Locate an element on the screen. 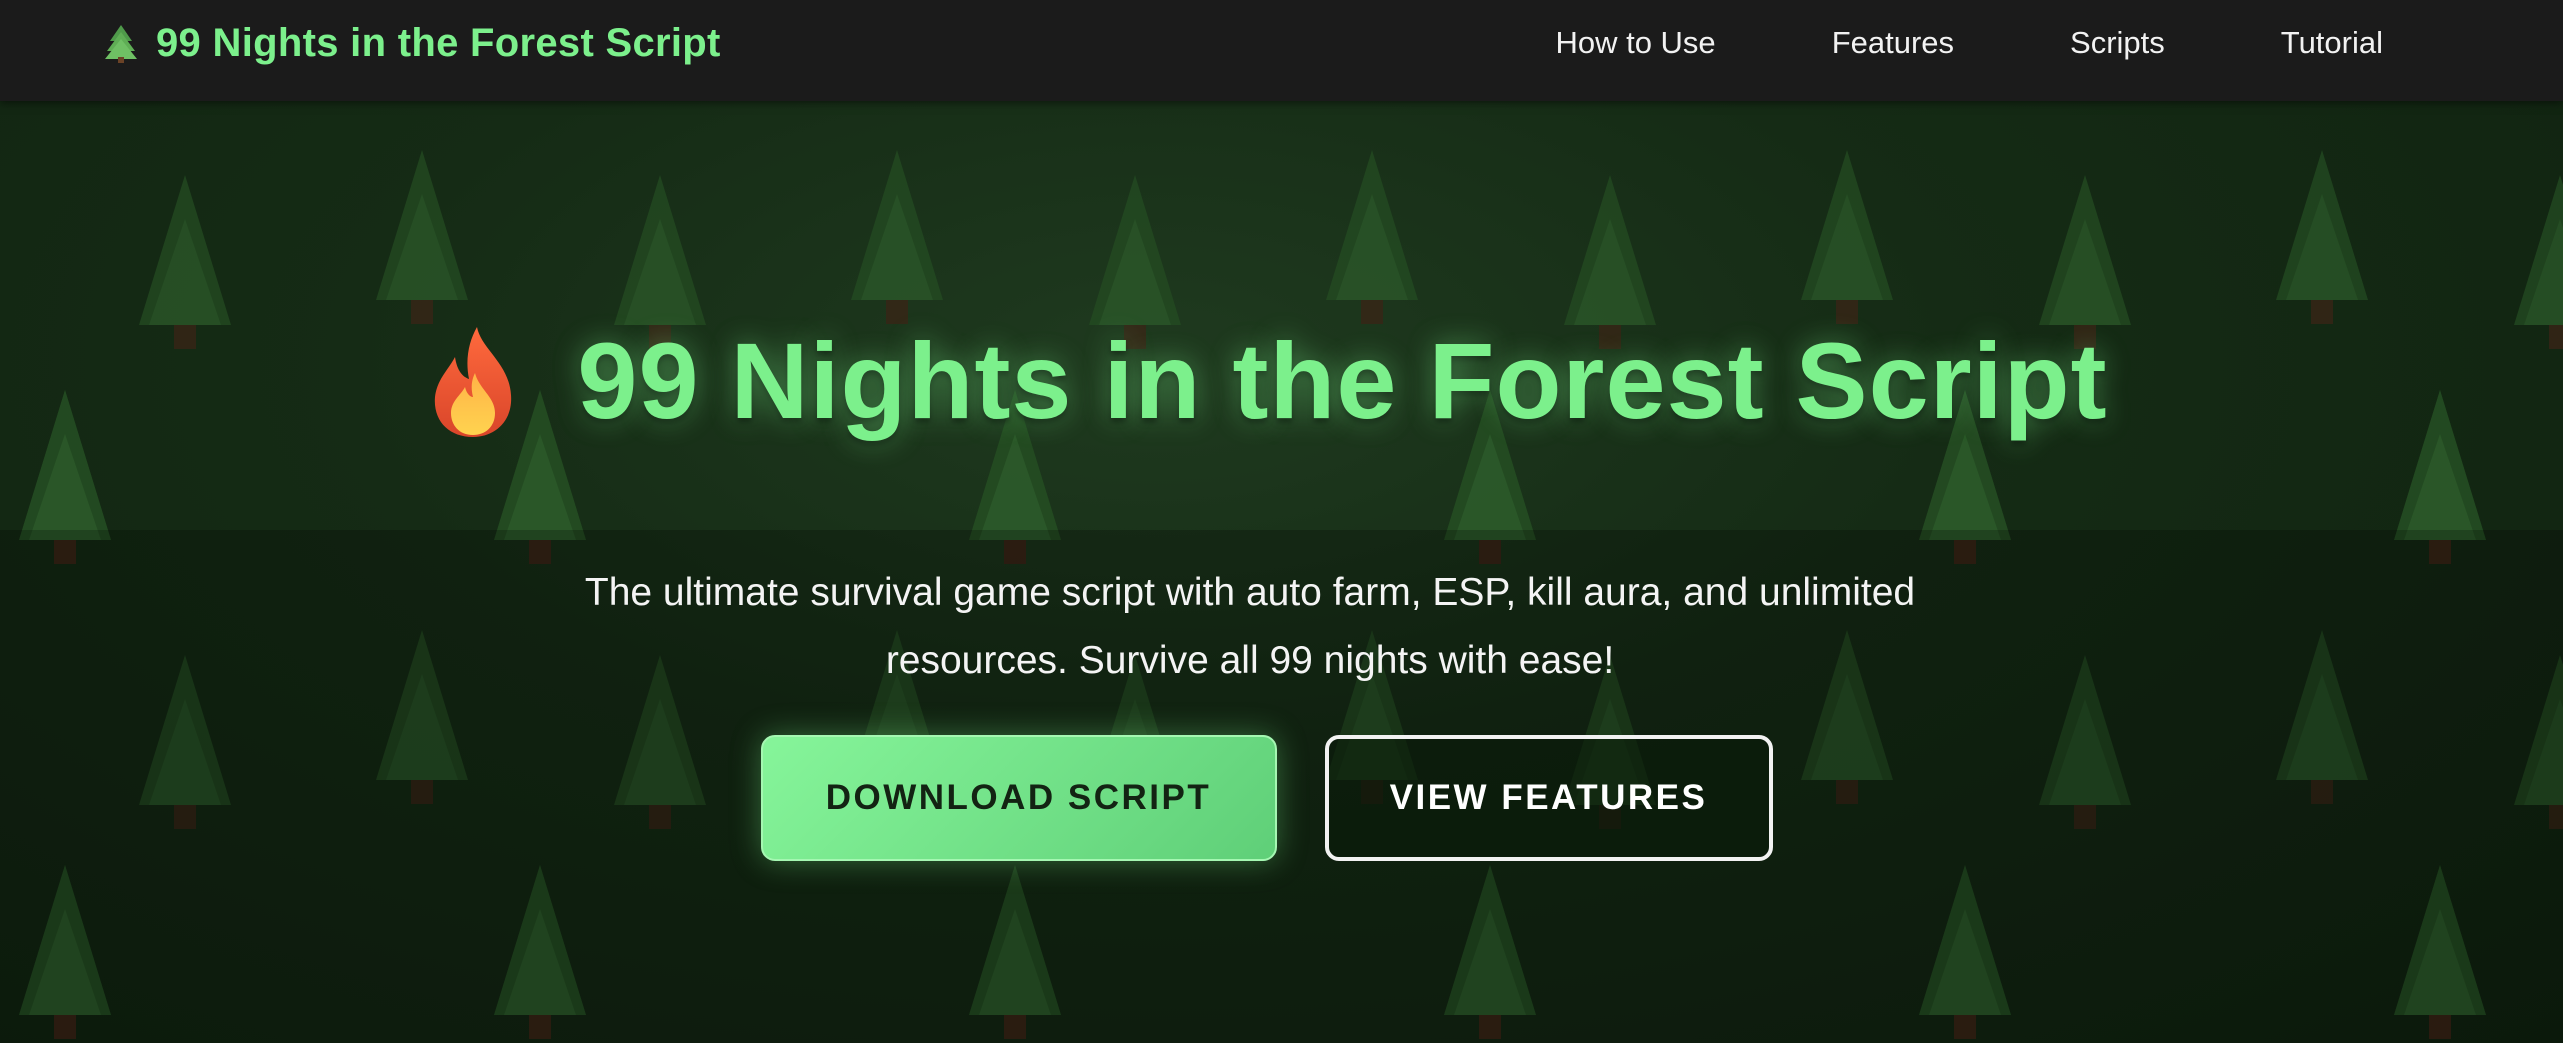  brand-link: 99 Nights in the Forest Script is located at coordinates (412, 43).